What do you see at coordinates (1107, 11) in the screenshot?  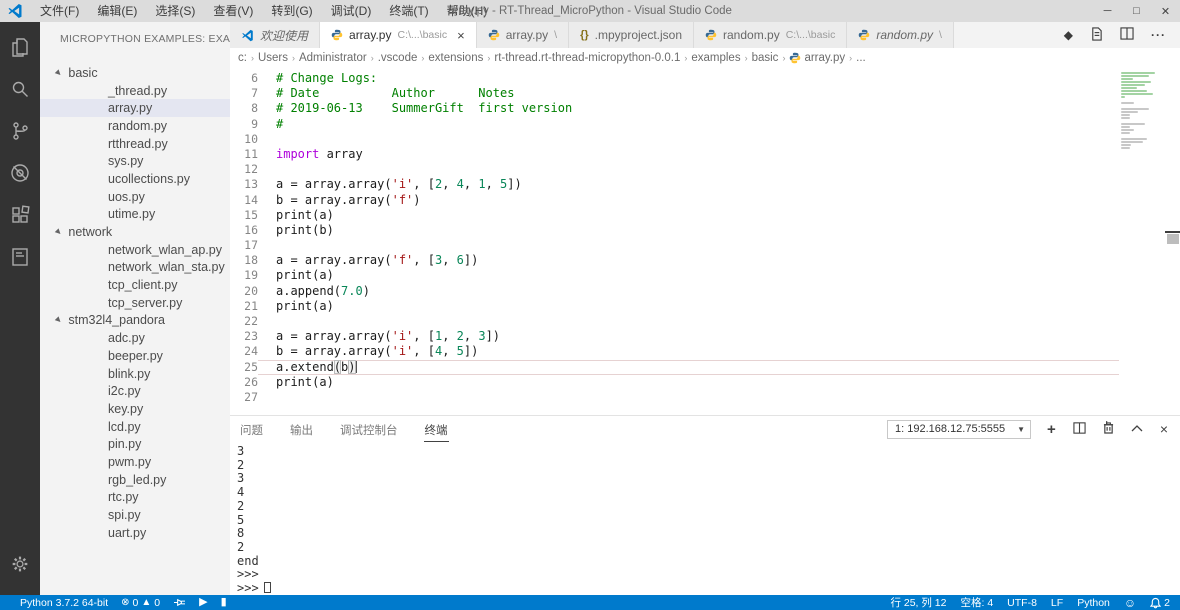 I see `minimize-button: ─` at bounding box center [1107, 11].